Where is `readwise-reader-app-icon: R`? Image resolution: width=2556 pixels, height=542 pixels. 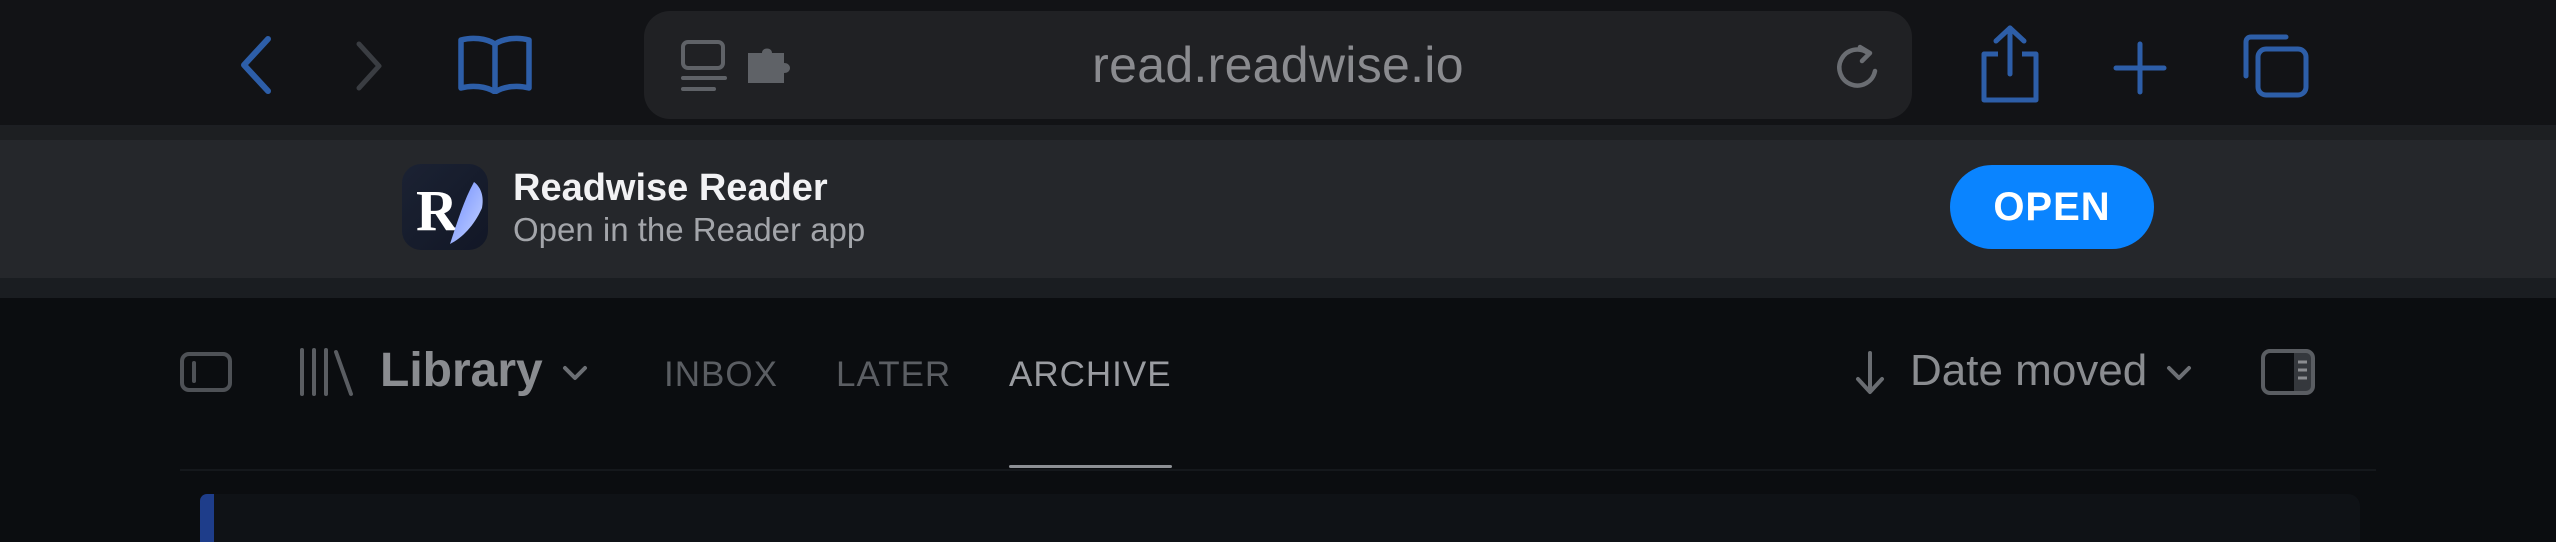 readwise-reader-app-icon: R is located at coordinates (445, 207).